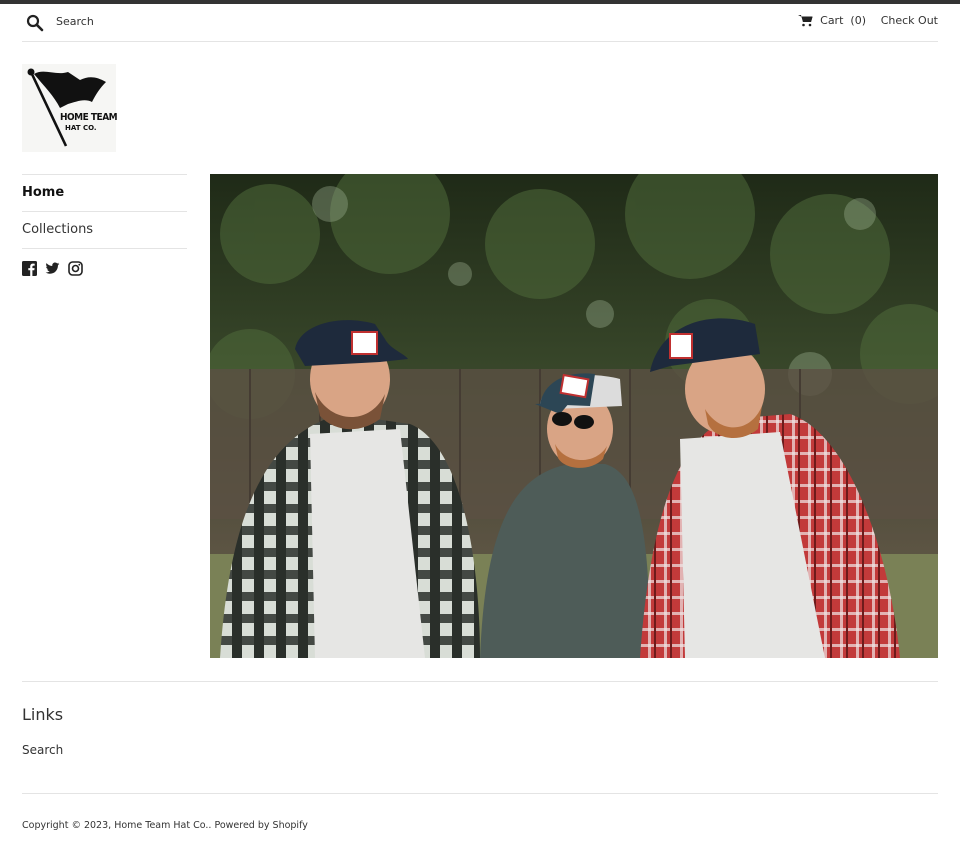 The image size is (960, 857). What do you see at coordinates (805, 20) in the screenshot?
I see `cart-icon` at bounding box center [805, 20].